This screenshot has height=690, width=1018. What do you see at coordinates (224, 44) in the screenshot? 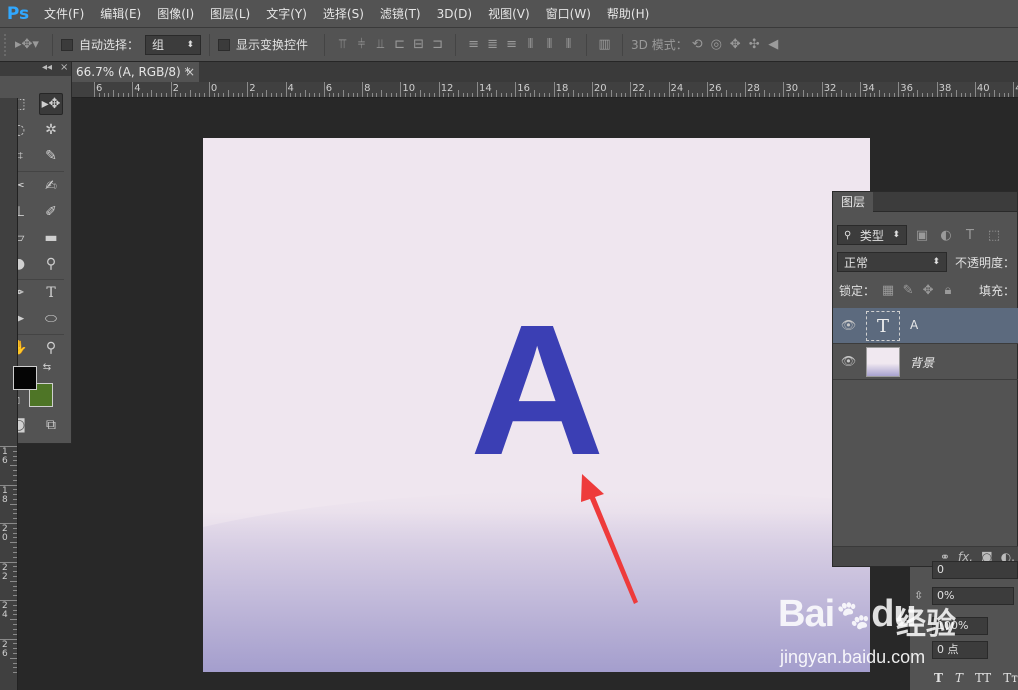
I see `show-transform-checkbox` at bounding box center [224, 44].